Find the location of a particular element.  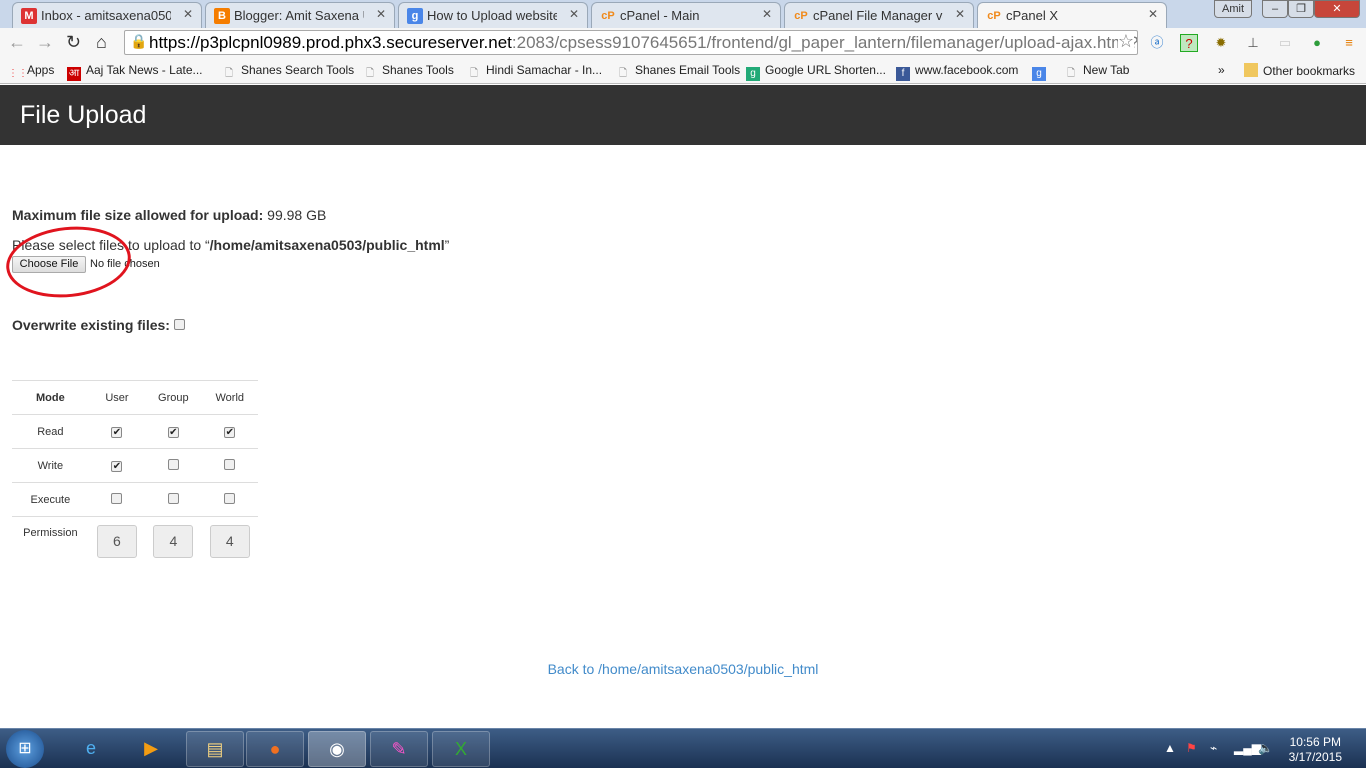

chrome-taskbar-icon: ◉ is located at coordinates (337, 749).